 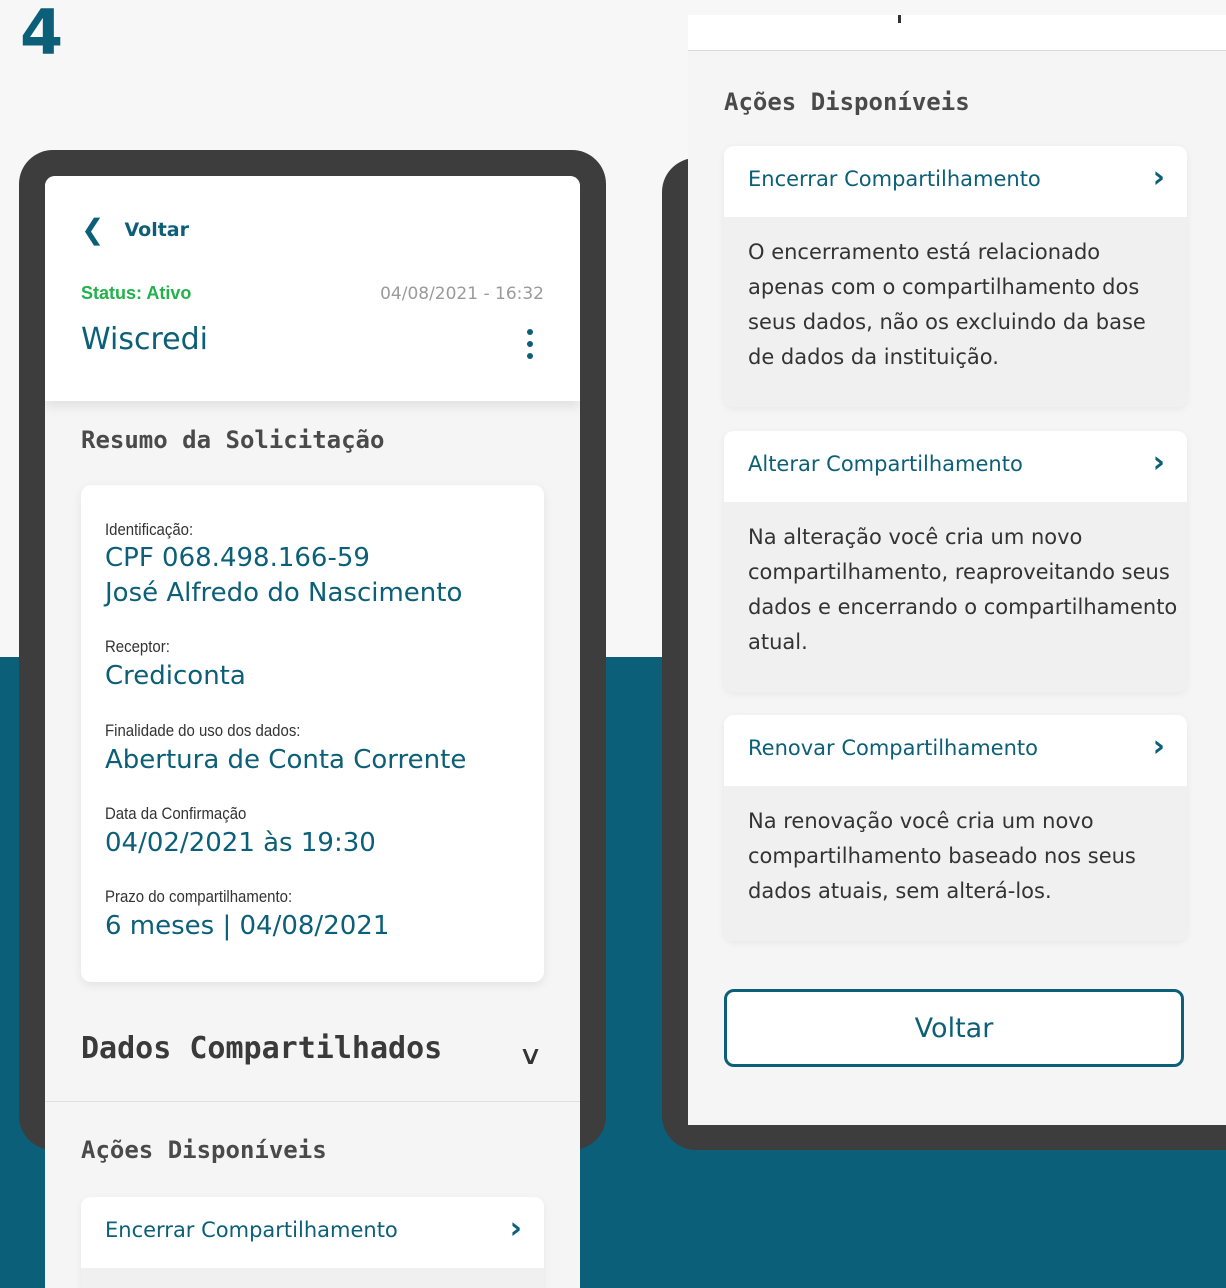 I want to click on action-card-encerrar-left: Encerrar Compartilhamento ›, so click(x=312, y=1242).